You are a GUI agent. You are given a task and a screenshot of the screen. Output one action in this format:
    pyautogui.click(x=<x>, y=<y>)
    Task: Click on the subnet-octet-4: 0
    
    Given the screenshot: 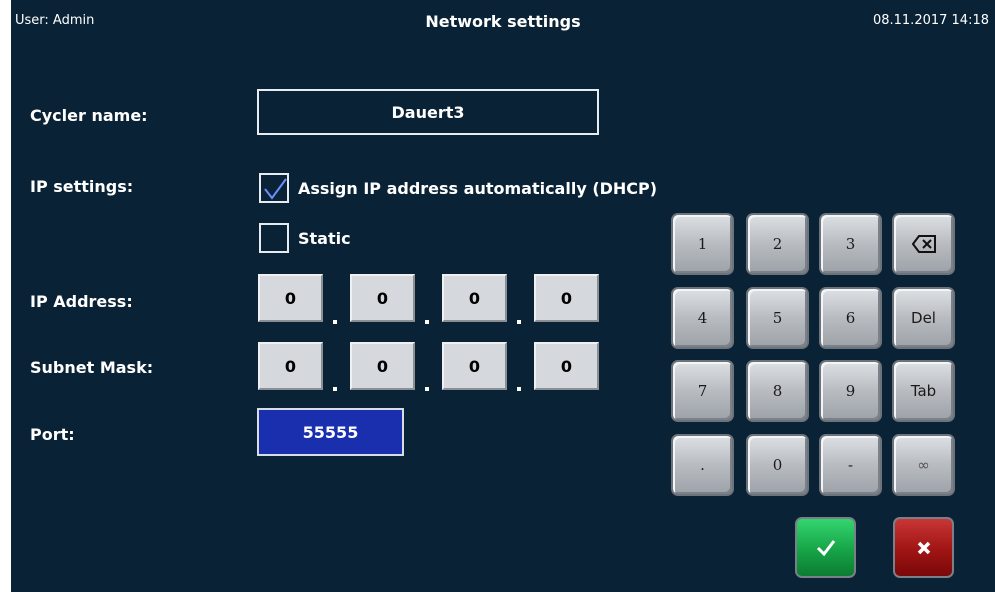 What is the action you would take?
    pyautogui.click(x=566, y=366)
    